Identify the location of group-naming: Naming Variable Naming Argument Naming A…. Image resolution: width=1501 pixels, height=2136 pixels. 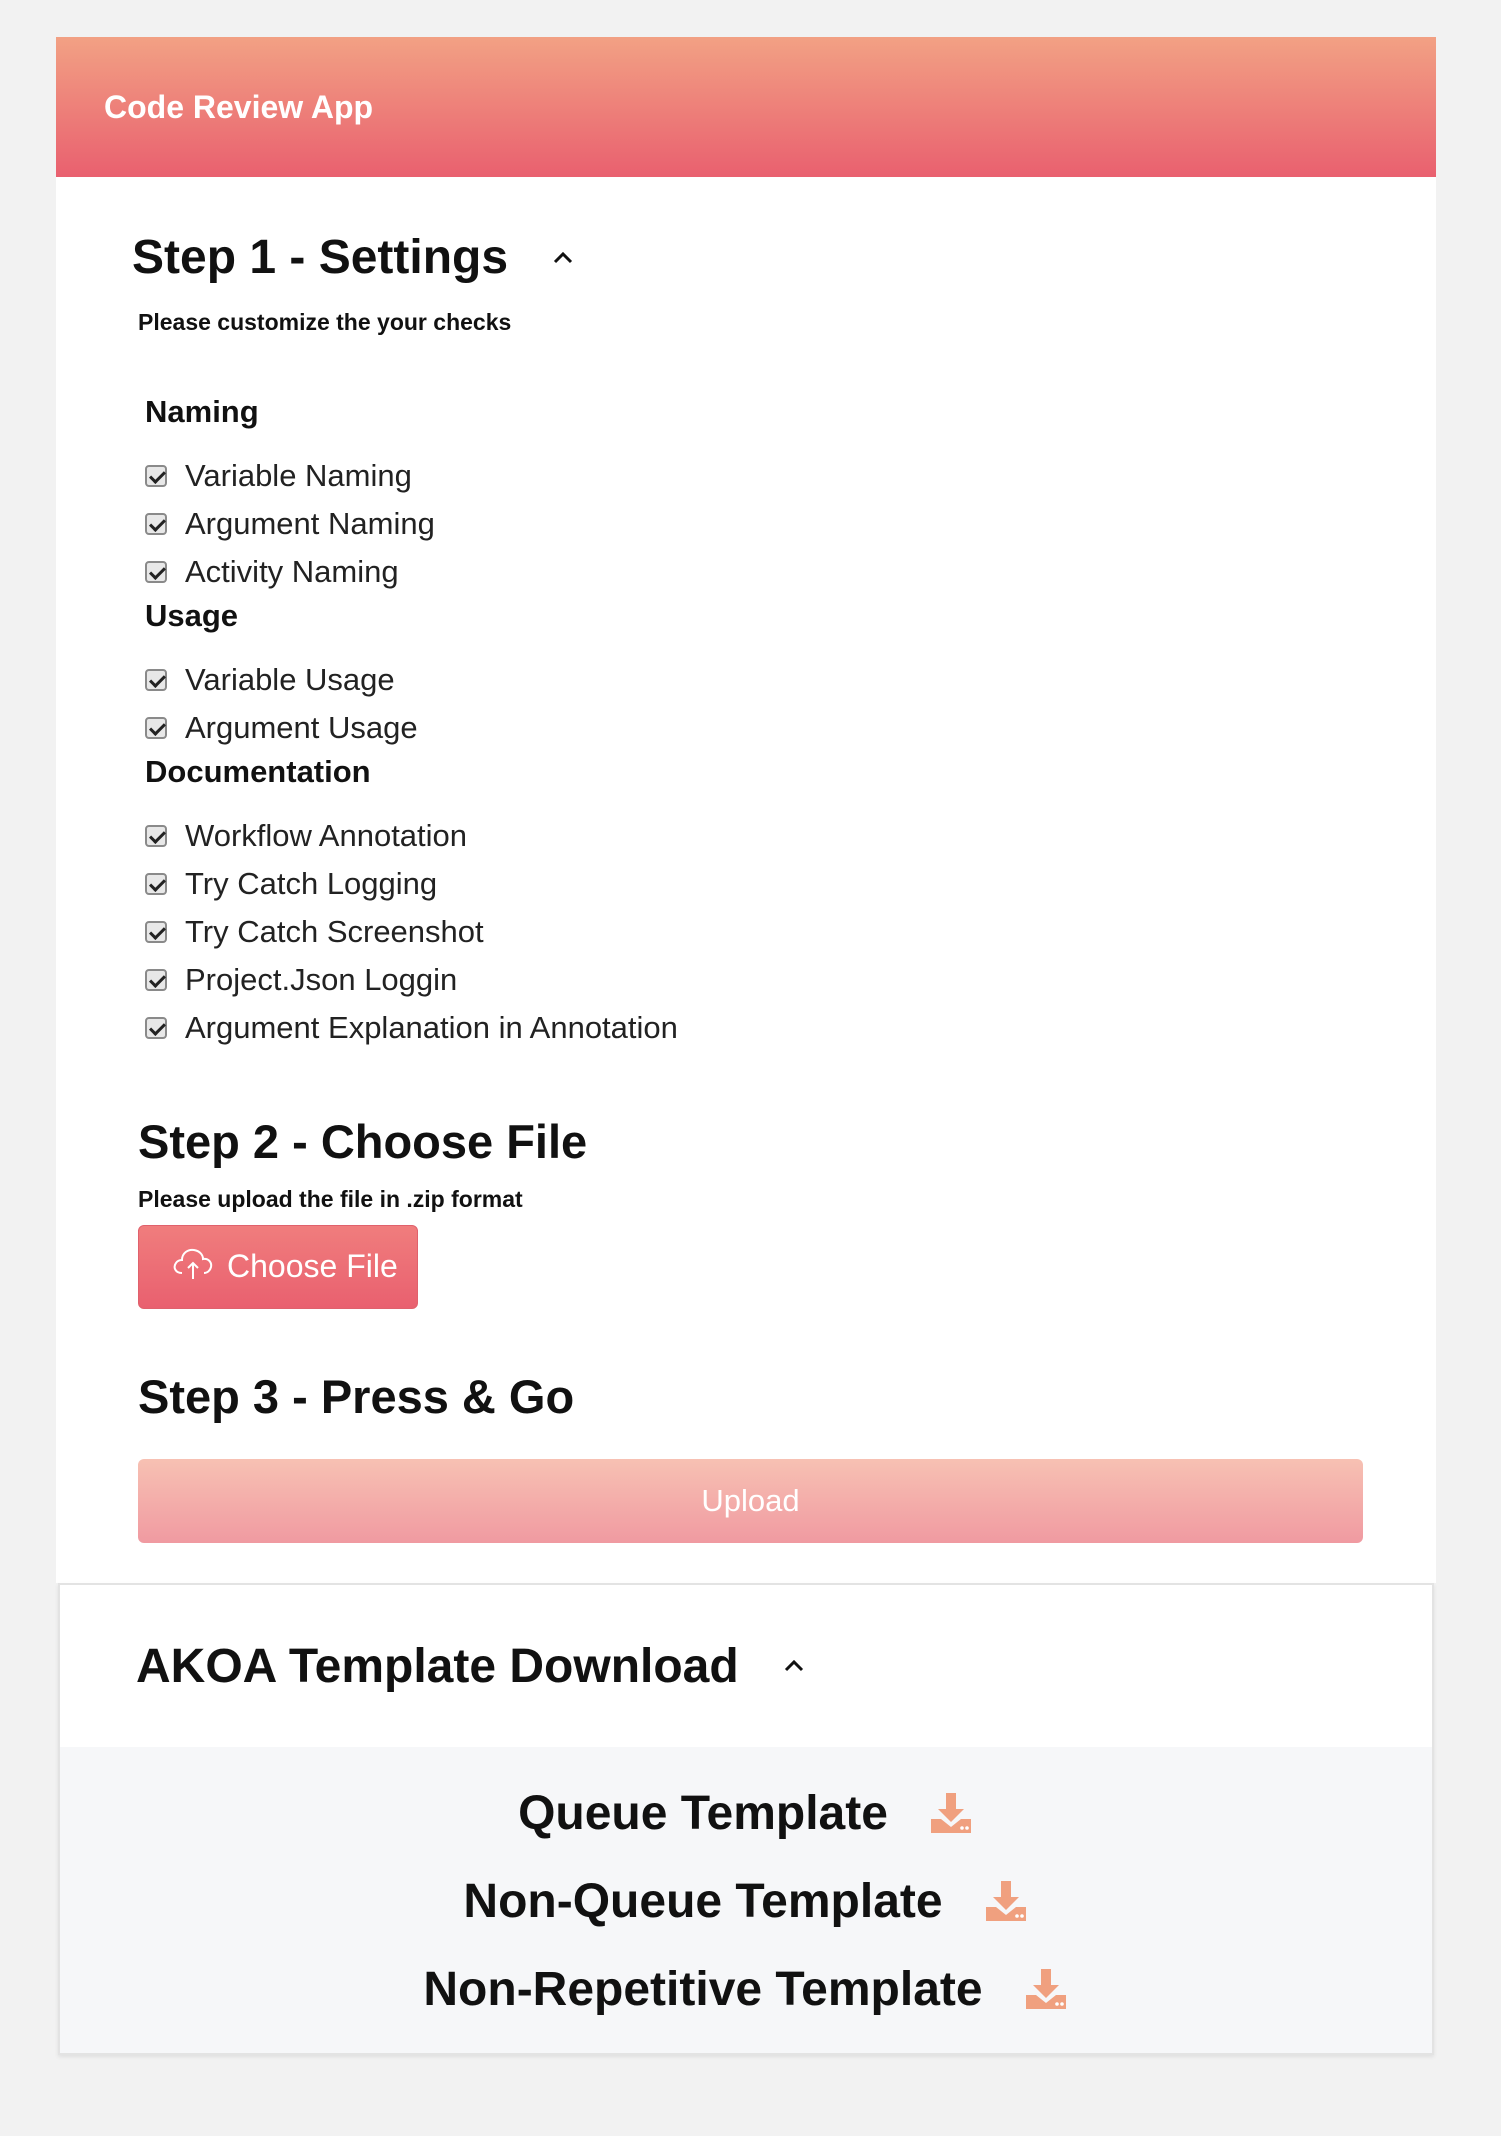
(790, 495).